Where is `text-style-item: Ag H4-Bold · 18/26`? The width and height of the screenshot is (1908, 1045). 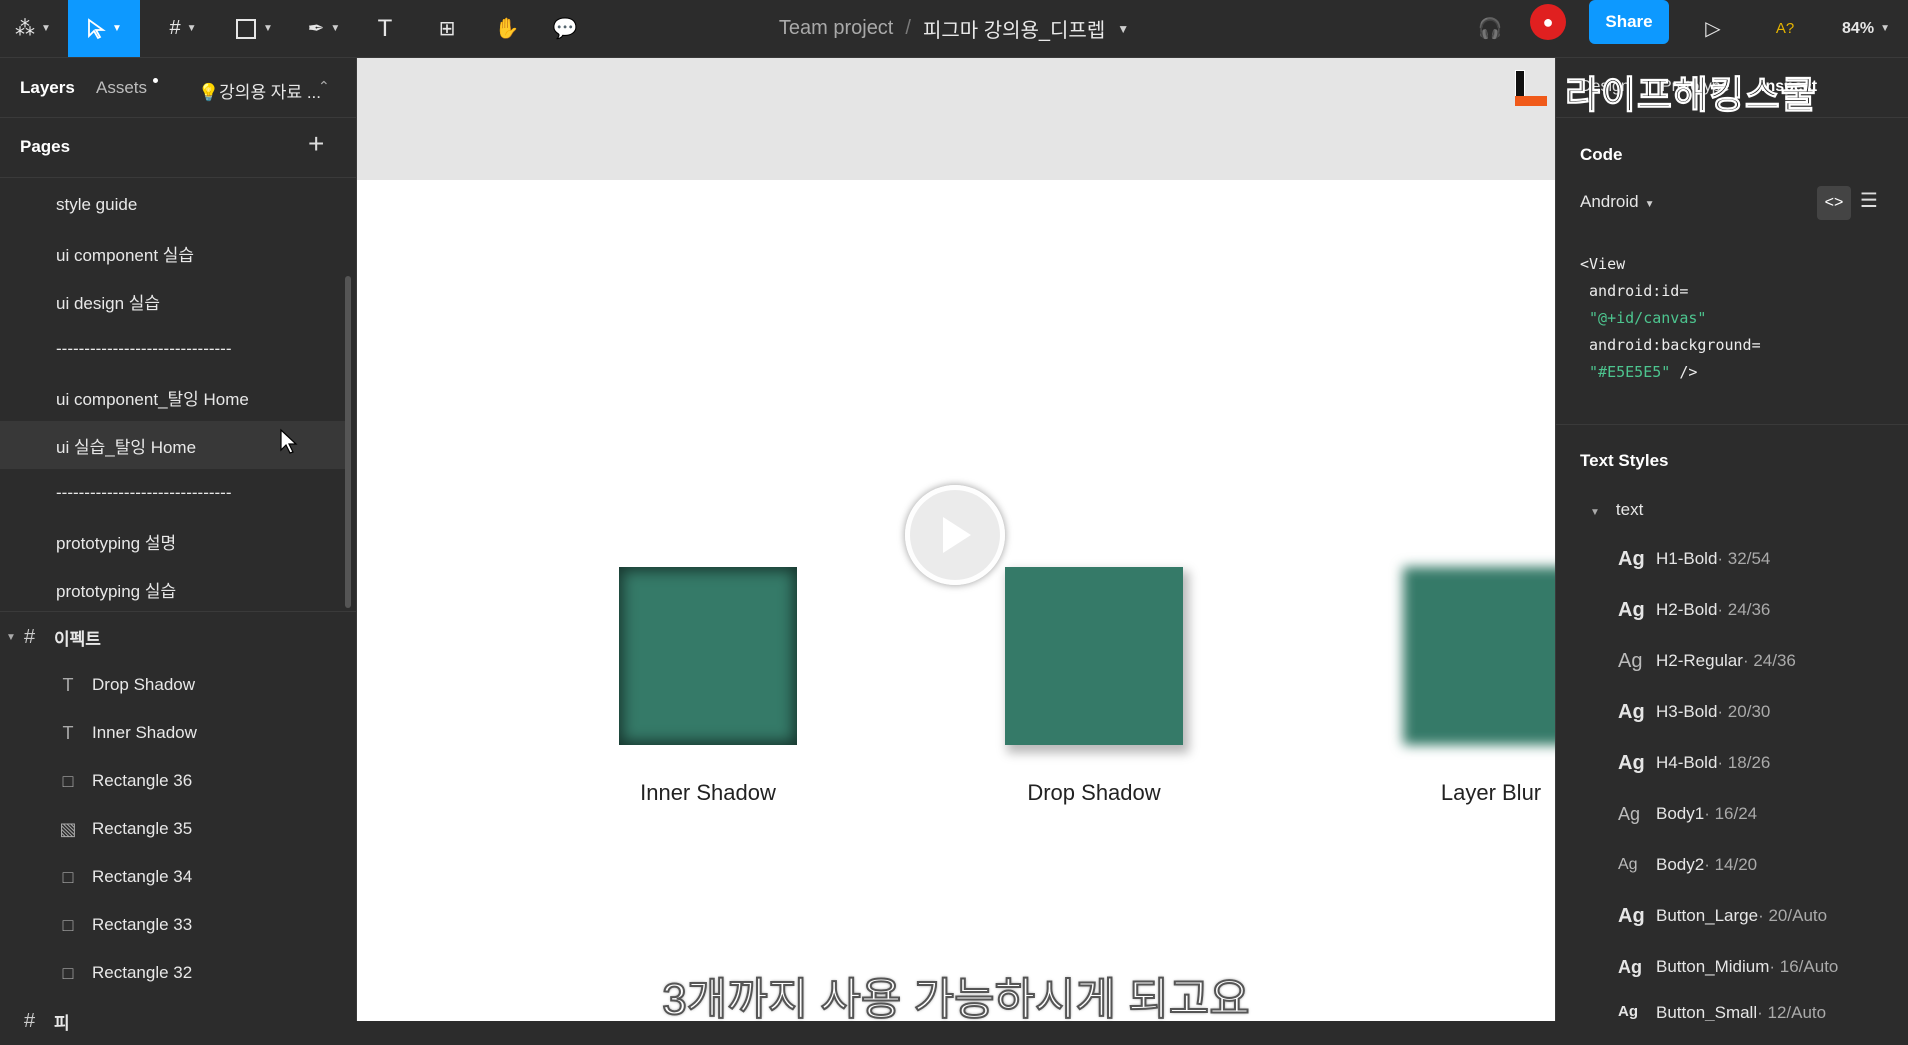
text-style-item: Ag H4-Bold · 18/26 is located at coordinates (1694, 763).